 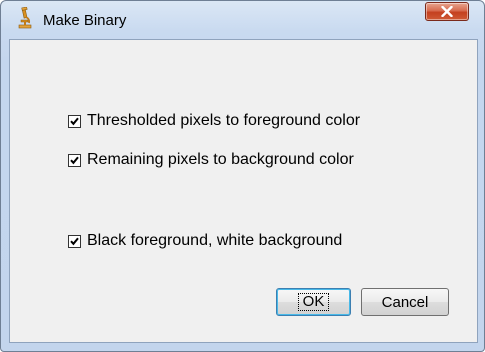 What do you see at coordinates (223, 121) in the screenshot?
I see `thresholded-label: Thresholded pixels to foreground color` at bounding box center [223, 121].